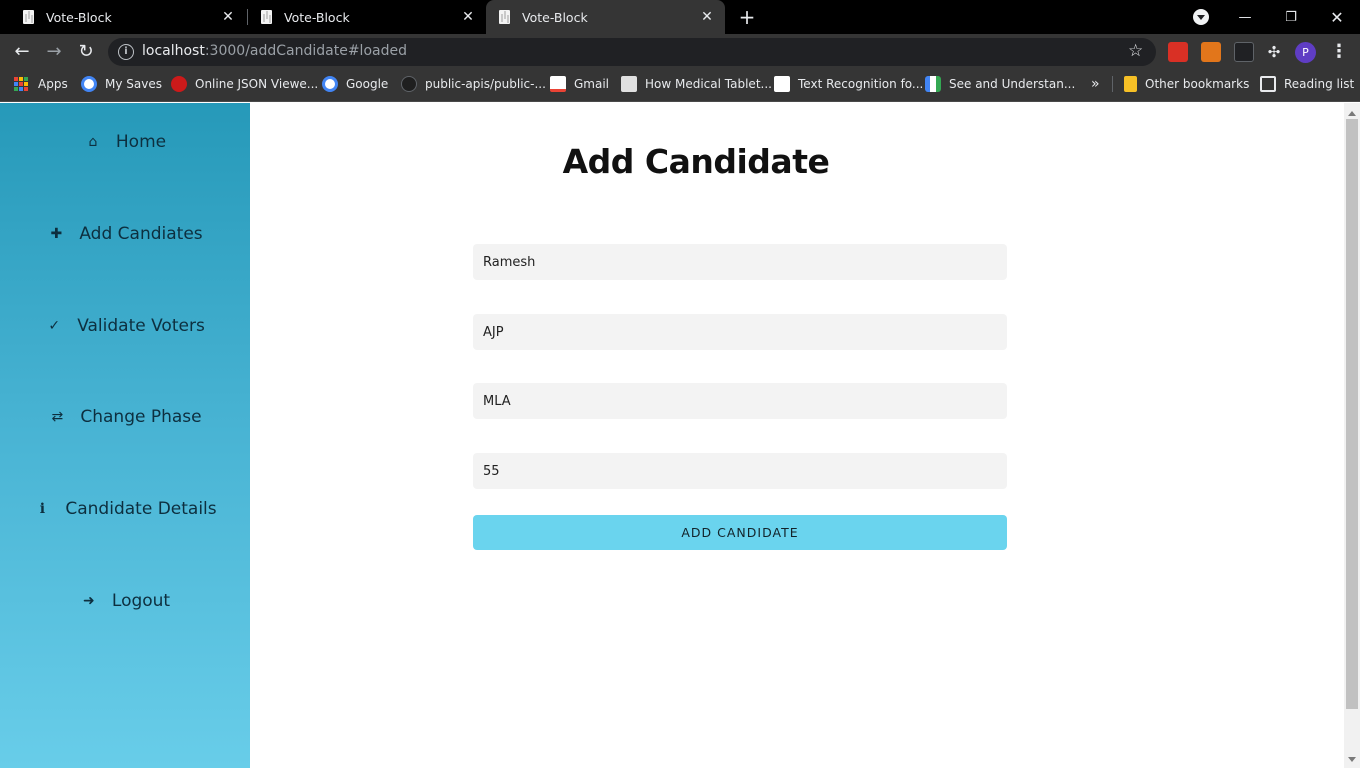  I want to click on page-title: Add Candidate, so click(696, 161).